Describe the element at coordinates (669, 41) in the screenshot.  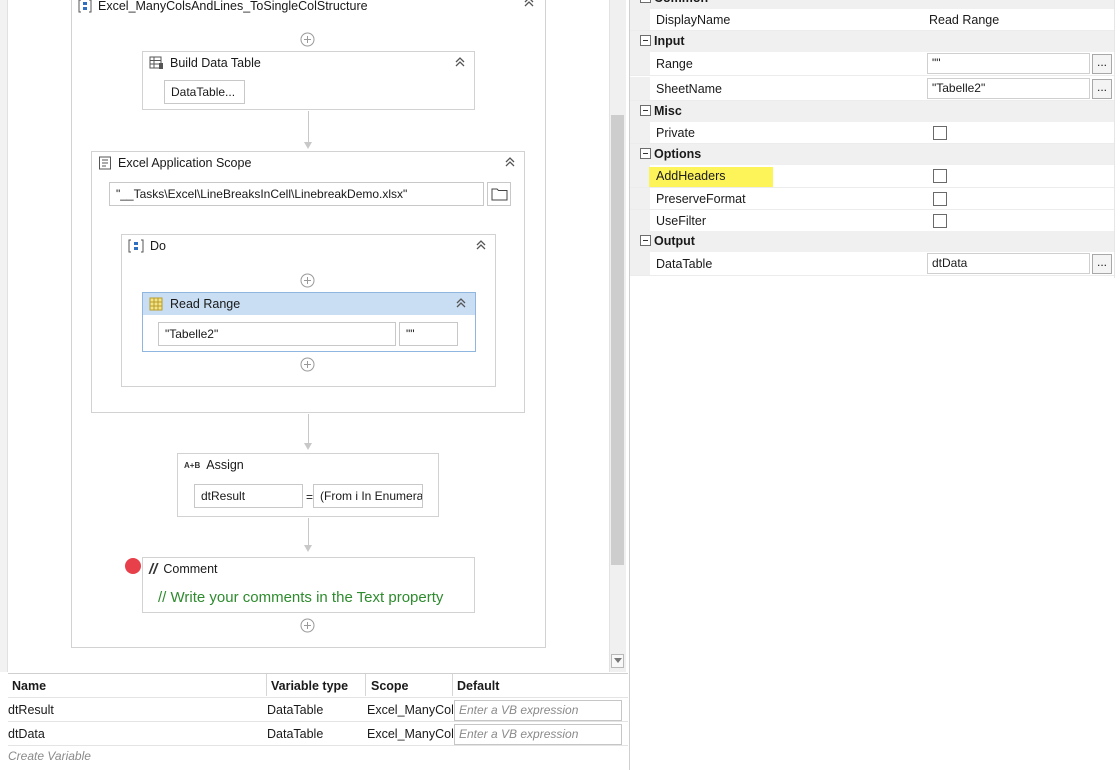
I see `category-input-label: Input` at that location.